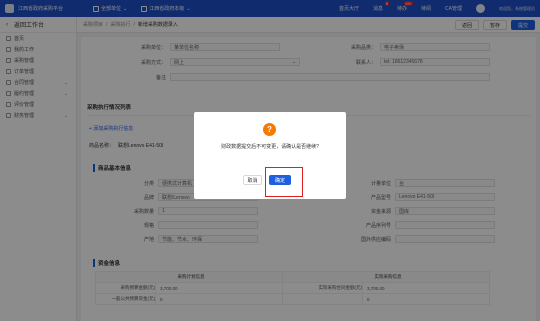 The height and width of the screenshot is (321, 540). What do you see at coordinates (270, 147) in the screenshot?
I see `dialog-message: 财政数据提交后不可变更，请确认是否继续?` at bounding box center [270, 147].